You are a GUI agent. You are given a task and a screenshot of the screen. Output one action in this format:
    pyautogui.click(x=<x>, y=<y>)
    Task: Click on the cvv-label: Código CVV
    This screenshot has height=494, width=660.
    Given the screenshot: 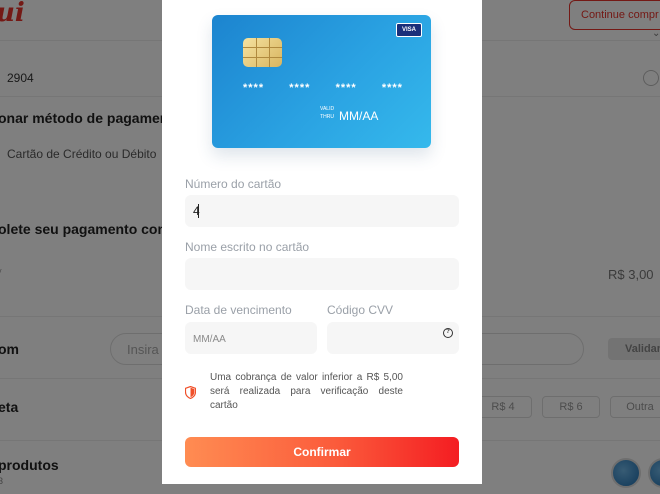 What is the action you would take?
    pyautogui.click(x=360, y=310)
    